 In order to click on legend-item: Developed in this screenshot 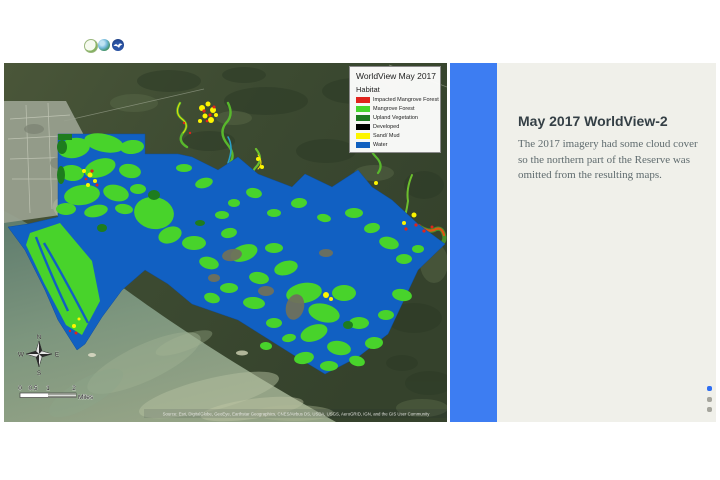, I will do `click(396, 127)`.